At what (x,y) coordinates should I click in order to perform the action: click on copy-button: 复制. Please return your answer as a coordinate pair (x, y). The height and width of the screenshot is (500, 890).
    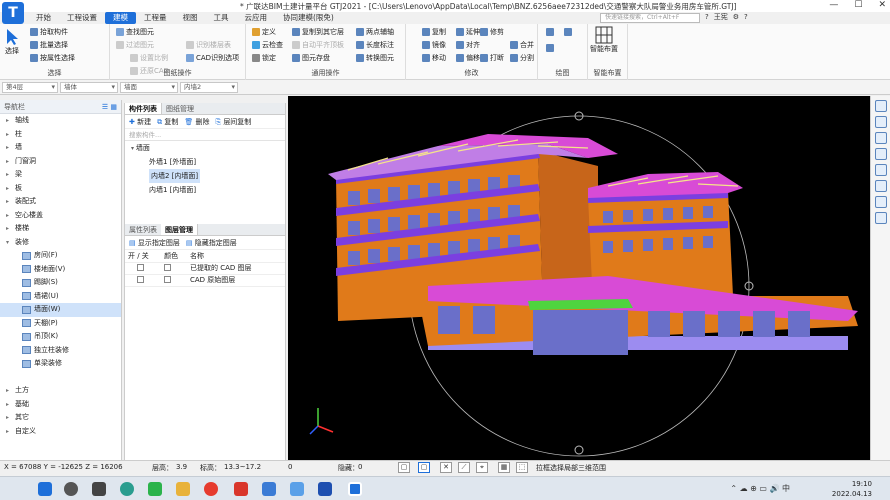
    Looking at the image, I should click on (434, 32).